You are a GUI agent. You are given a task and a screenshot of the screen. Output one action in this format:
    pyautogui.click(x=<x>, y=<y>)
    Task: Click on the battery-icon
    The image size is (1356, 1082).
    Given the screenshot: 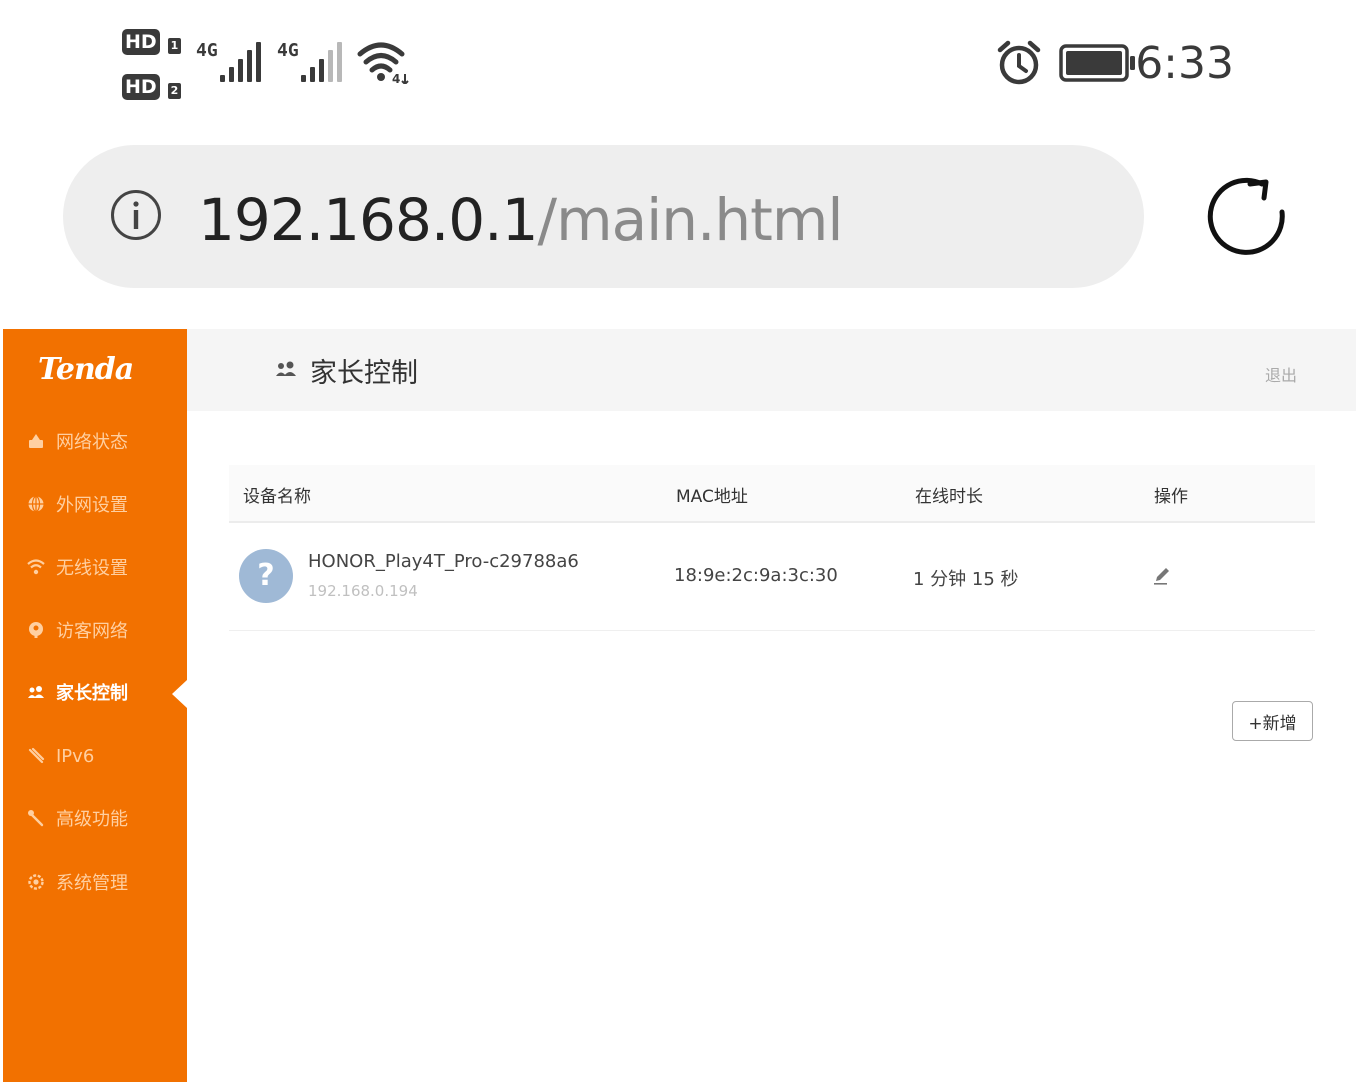 What is the action you would take?
    pyautogui.click(x=1097, y=63)
    